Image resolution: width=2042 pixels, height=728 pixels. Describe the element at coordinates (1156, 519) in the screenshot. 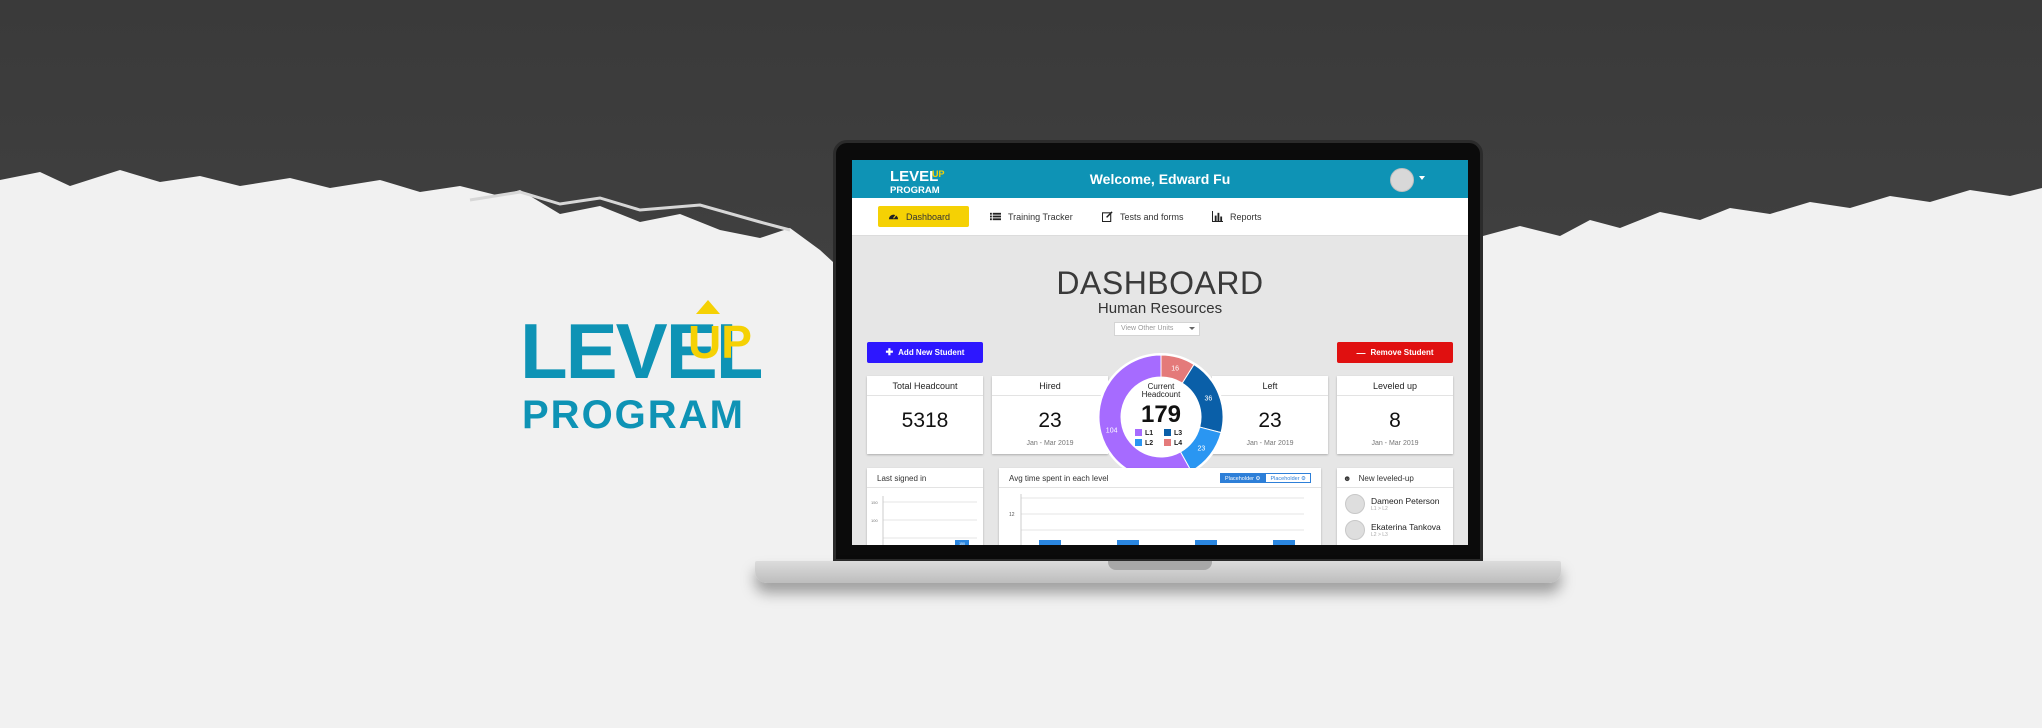

I see `avg-time-chart: 12` at that location.